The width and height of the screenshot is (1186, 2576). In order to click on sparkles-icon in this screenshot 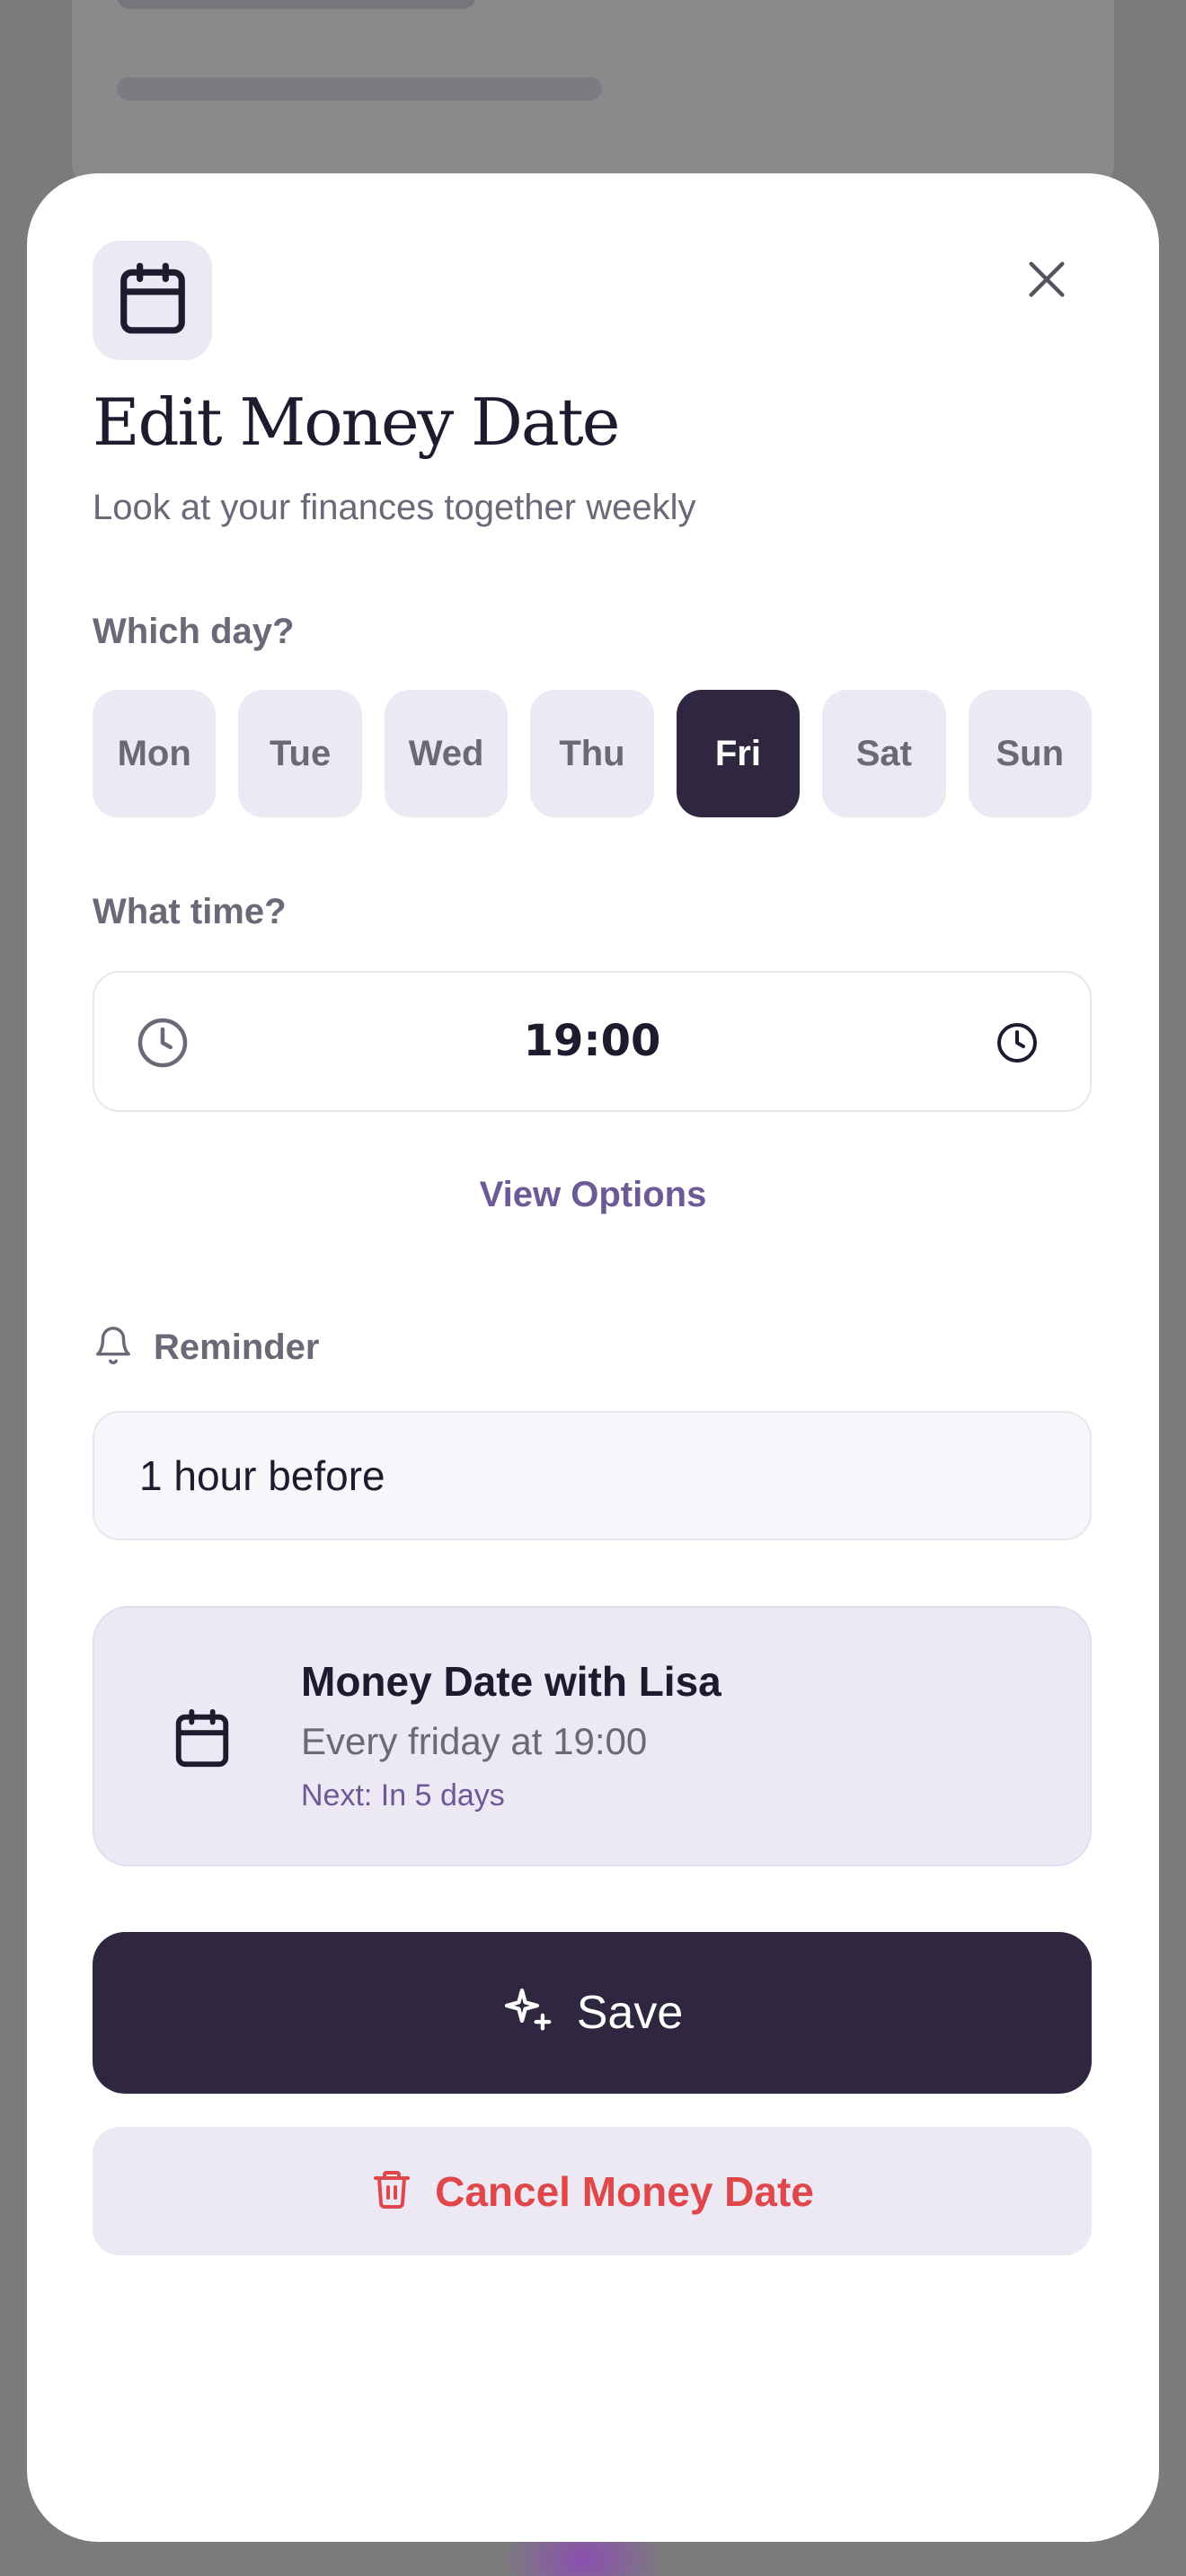, I will do `click(527, 2013)`.